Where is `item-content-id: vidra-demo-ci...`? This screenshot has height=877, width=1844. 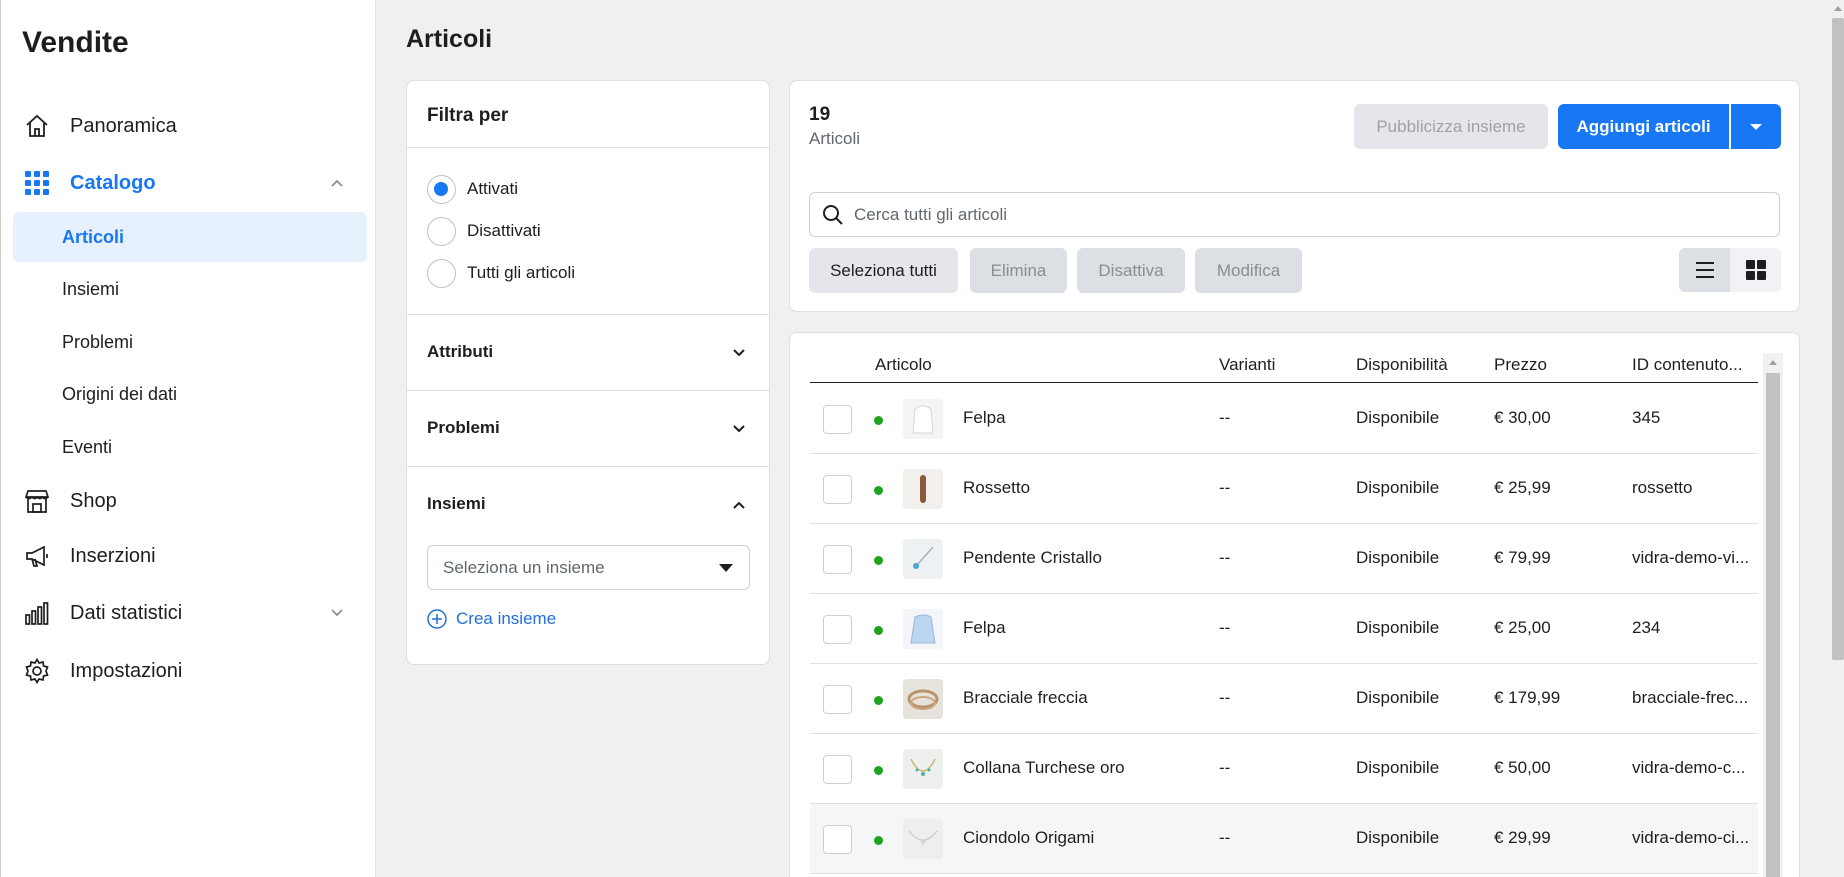 item-content-id: vidra-demo-ci... is located at coordinates (1691, 837).